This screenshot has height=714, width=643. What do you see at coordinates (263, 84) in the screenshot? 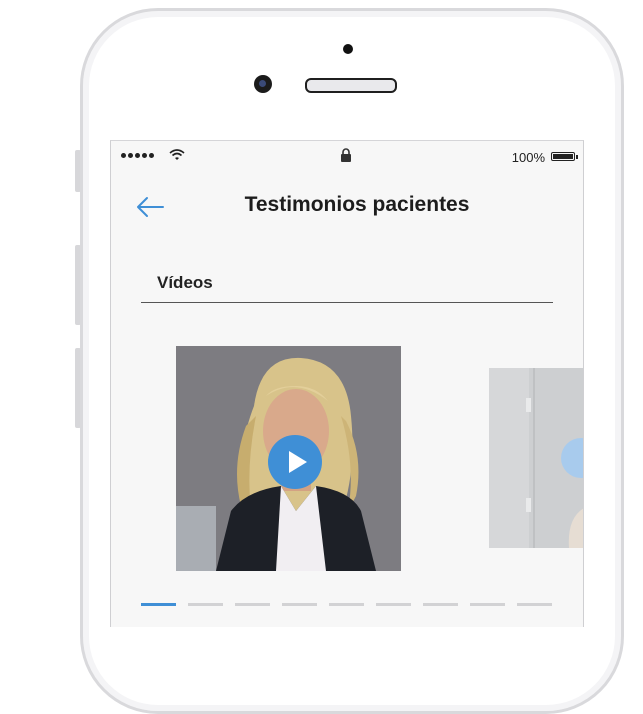
I see `front-camera-icon` at bounding box center [263, 84].